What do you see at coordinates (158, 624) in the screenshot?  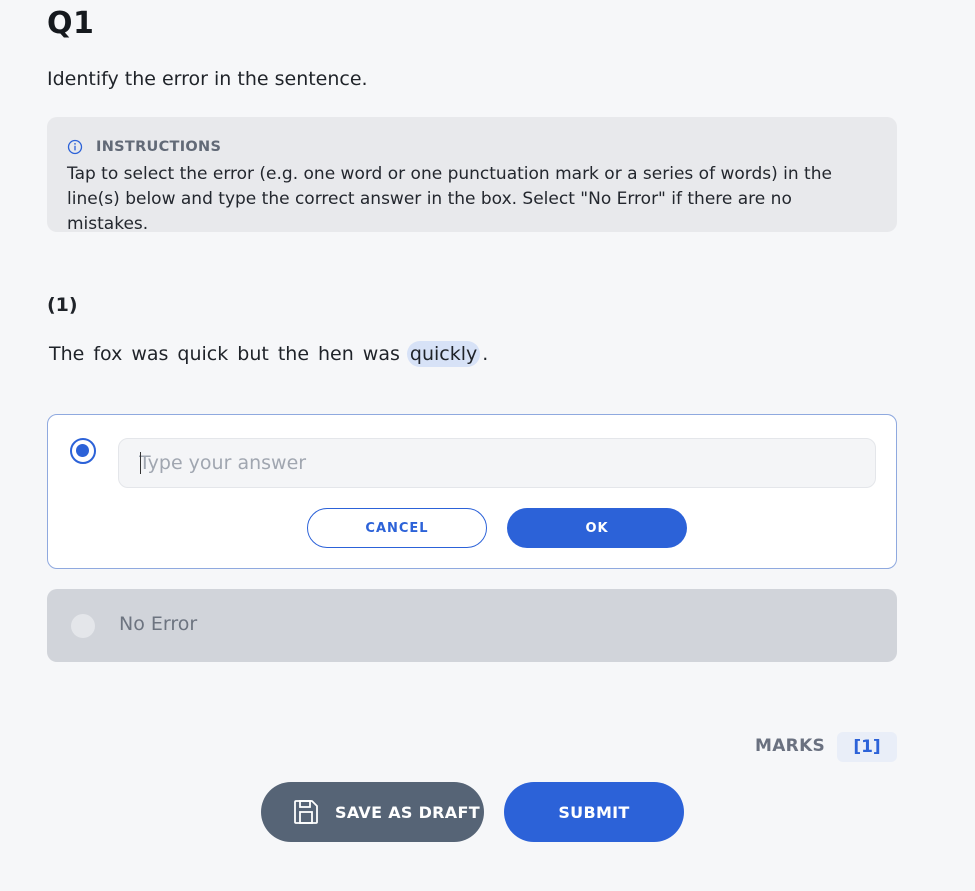 I see `no-error-label: No Error` at bounding box center [158, 624].